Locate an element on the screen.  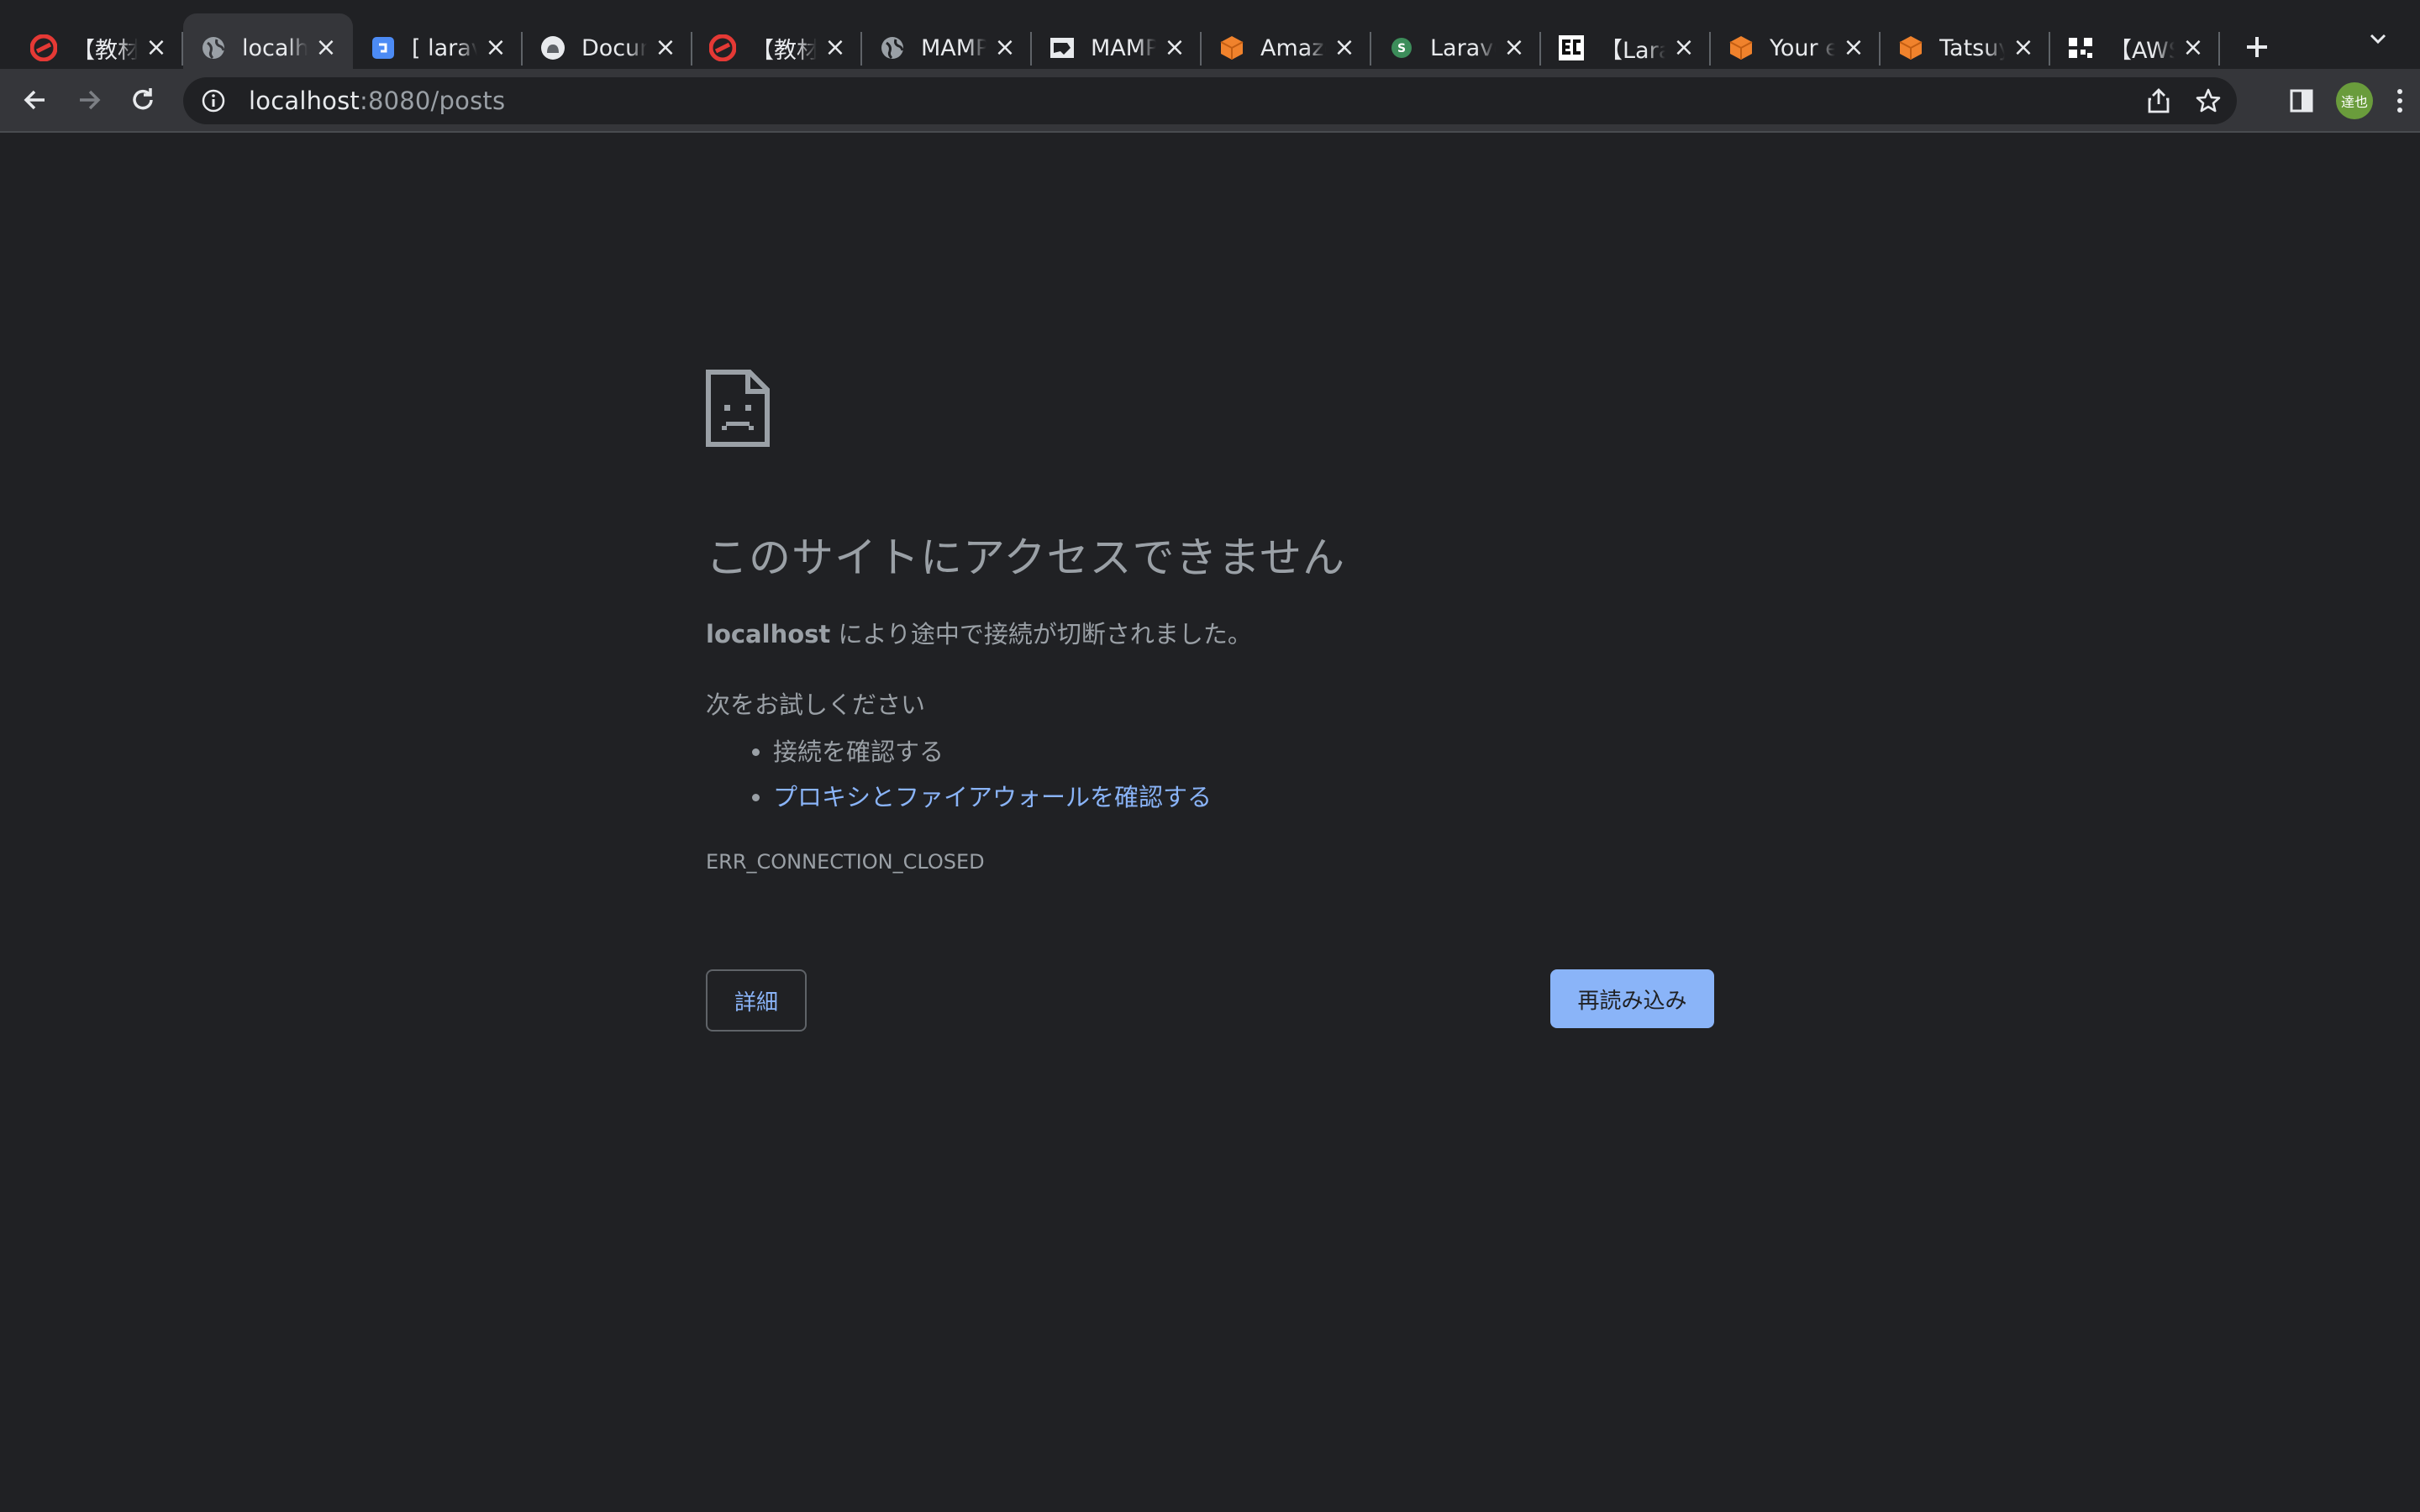
avatar-label: 達也 is located at coordinates (2354, 102).